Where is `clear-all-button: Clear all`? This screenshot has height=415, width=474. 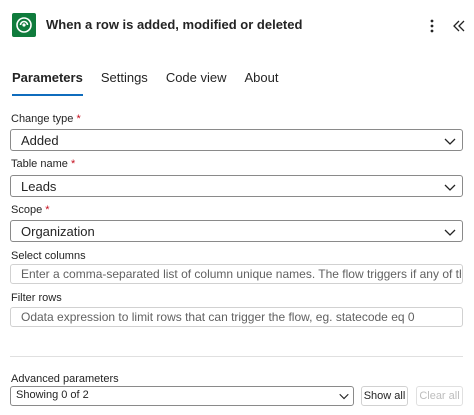 clear-all-button: Clear all is located at coordinates (439, 396).